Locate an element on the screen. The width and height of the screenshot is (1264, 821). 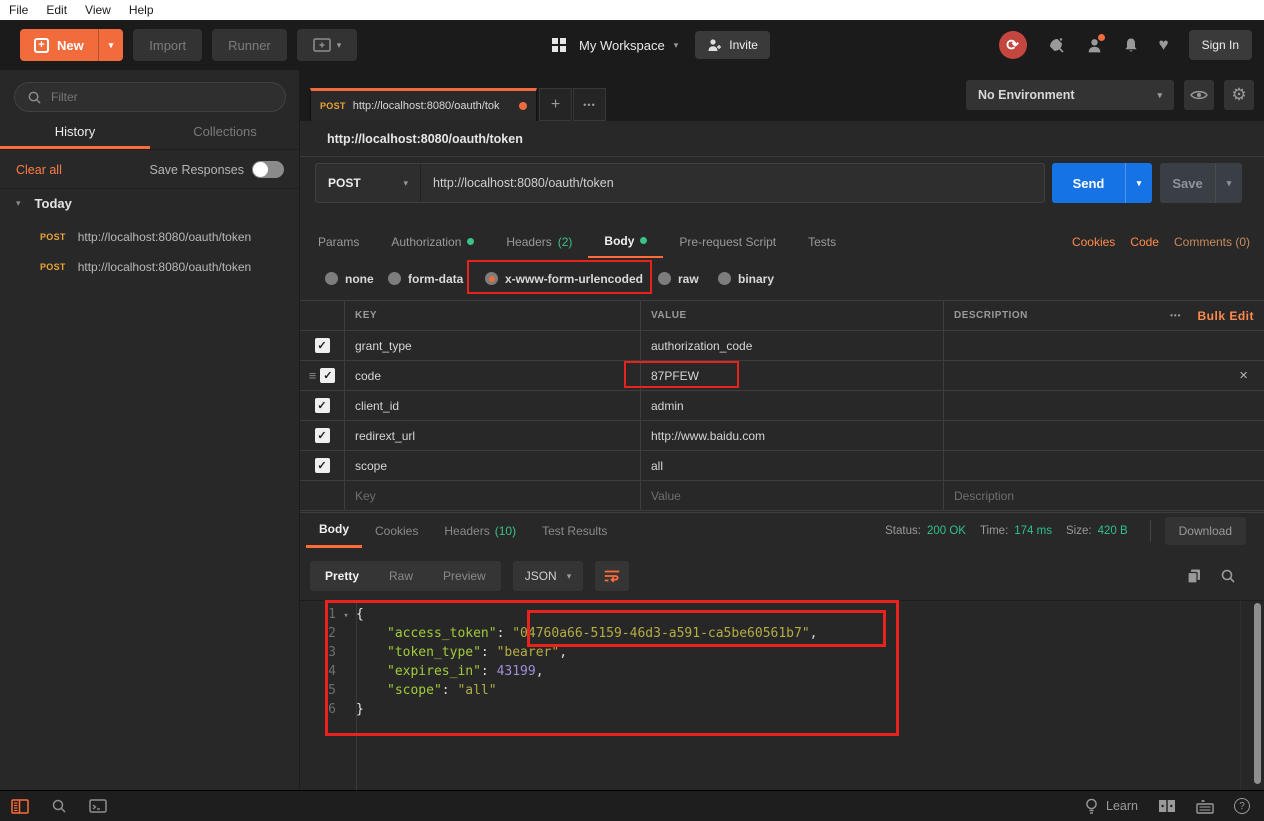
tab-options-button: ••• is located at coordinates (589, 104).